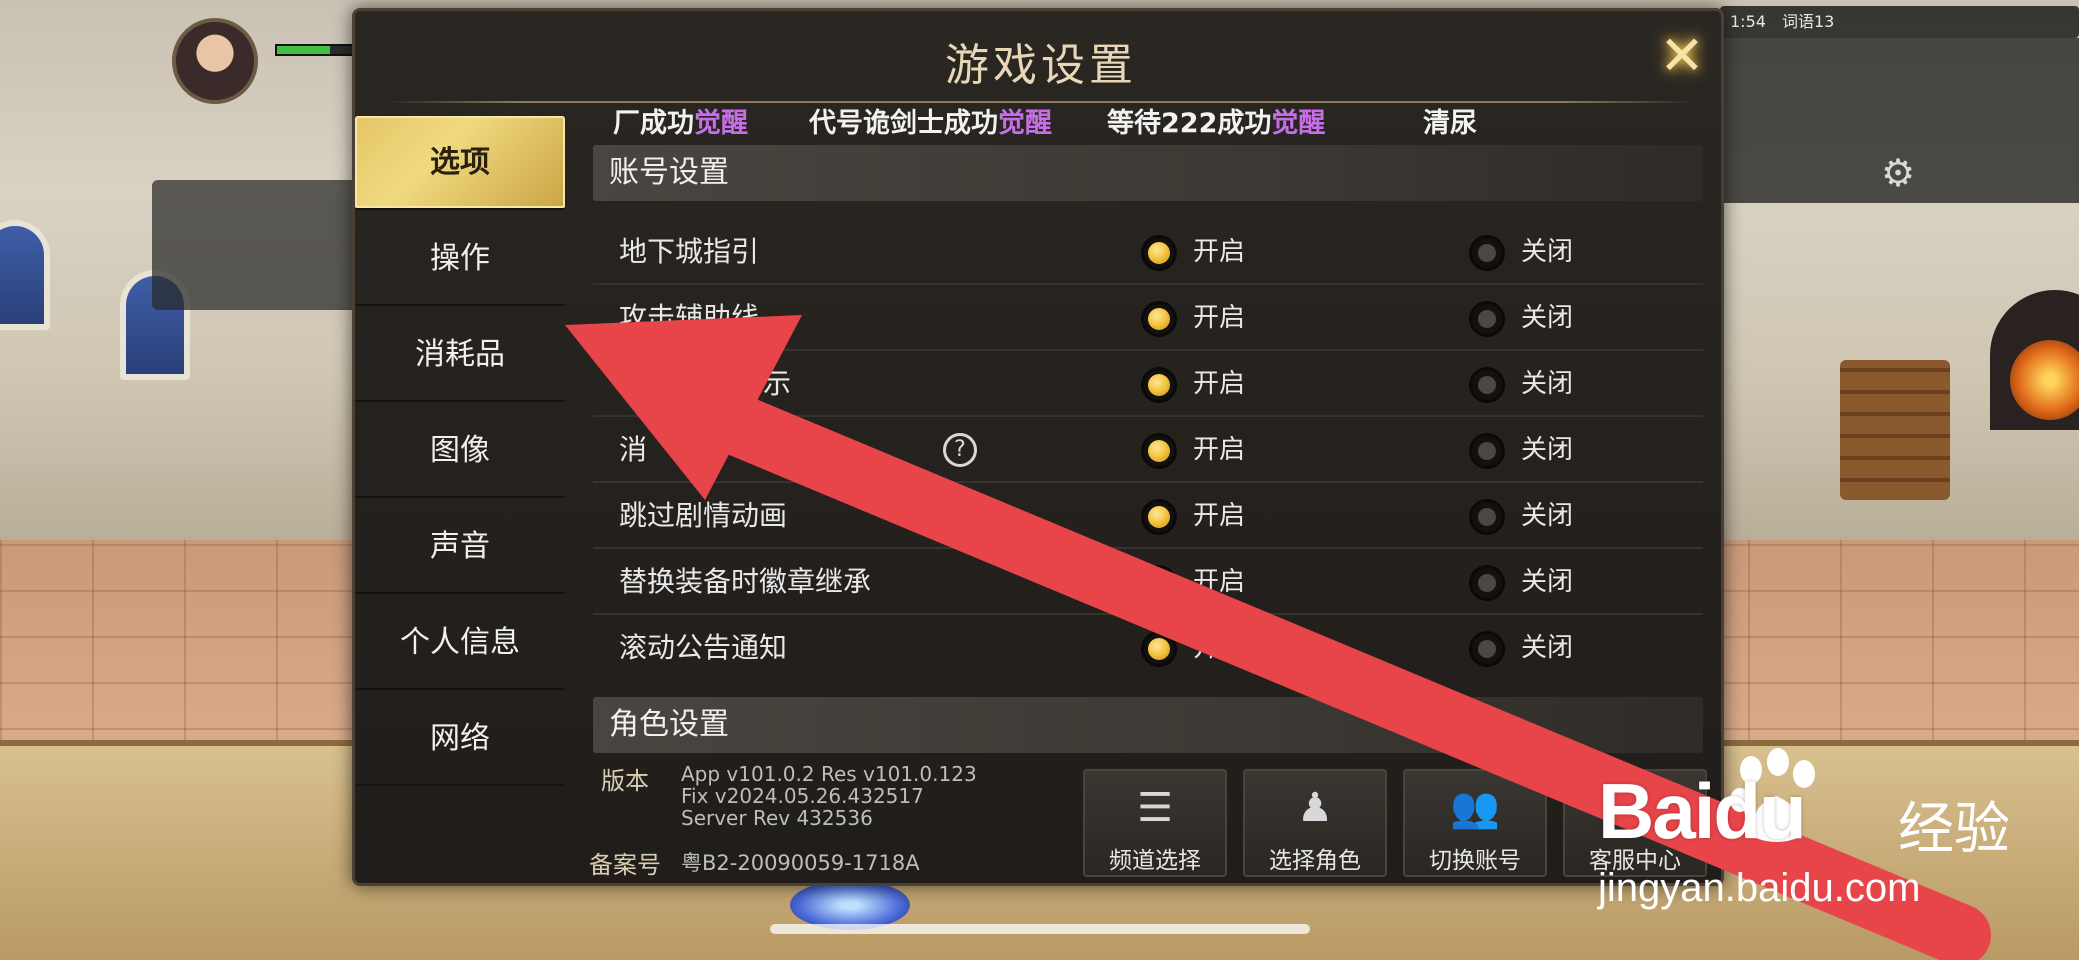 This screenshot has width=2079, height=960. I want to click on marquee-item: 厂成功觉醒, so click(680, 123).